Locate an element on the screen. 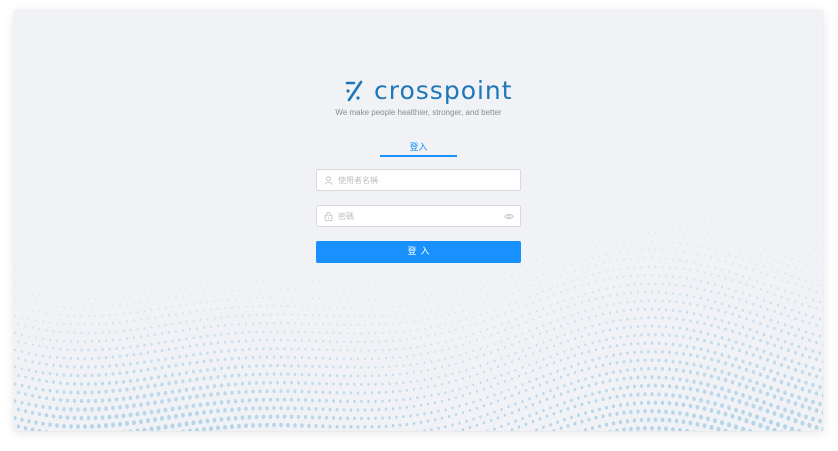  password-field: 密碼 is located at coordinates (418, 216).